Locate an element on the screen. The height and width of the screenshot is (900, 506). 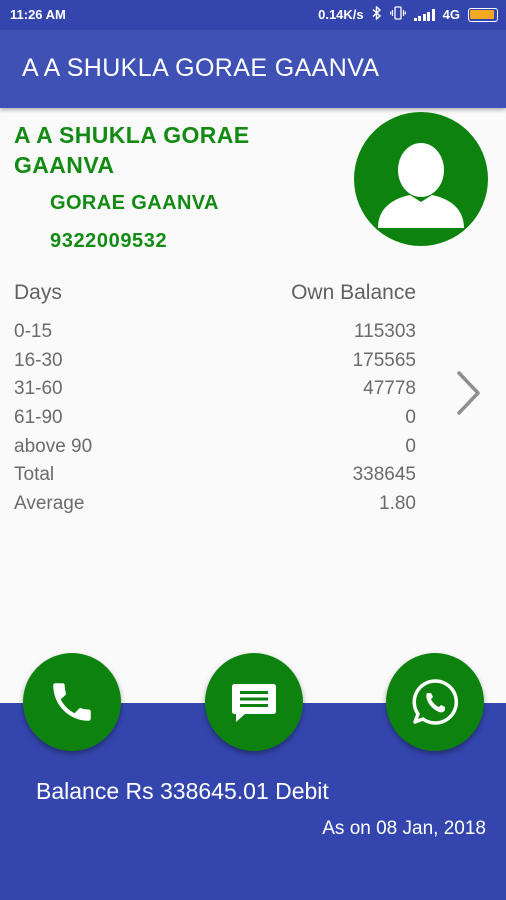
network-type: 4G is located at coordinates (451, 14).